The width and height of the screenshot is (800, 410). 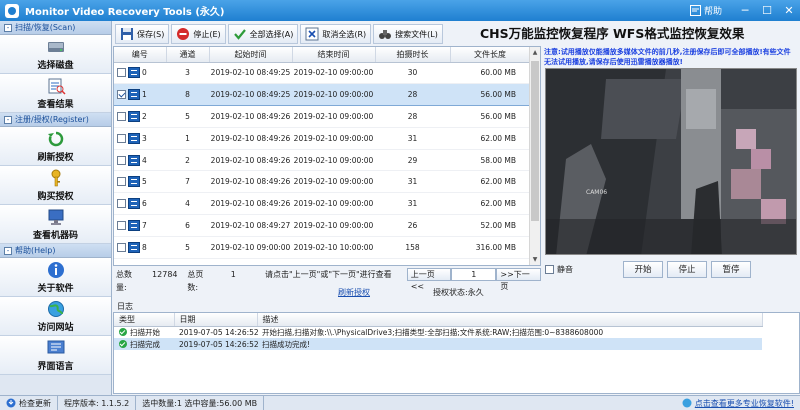 I want to click on scroll-up-icon: ▲, so click(x=535, y=52).